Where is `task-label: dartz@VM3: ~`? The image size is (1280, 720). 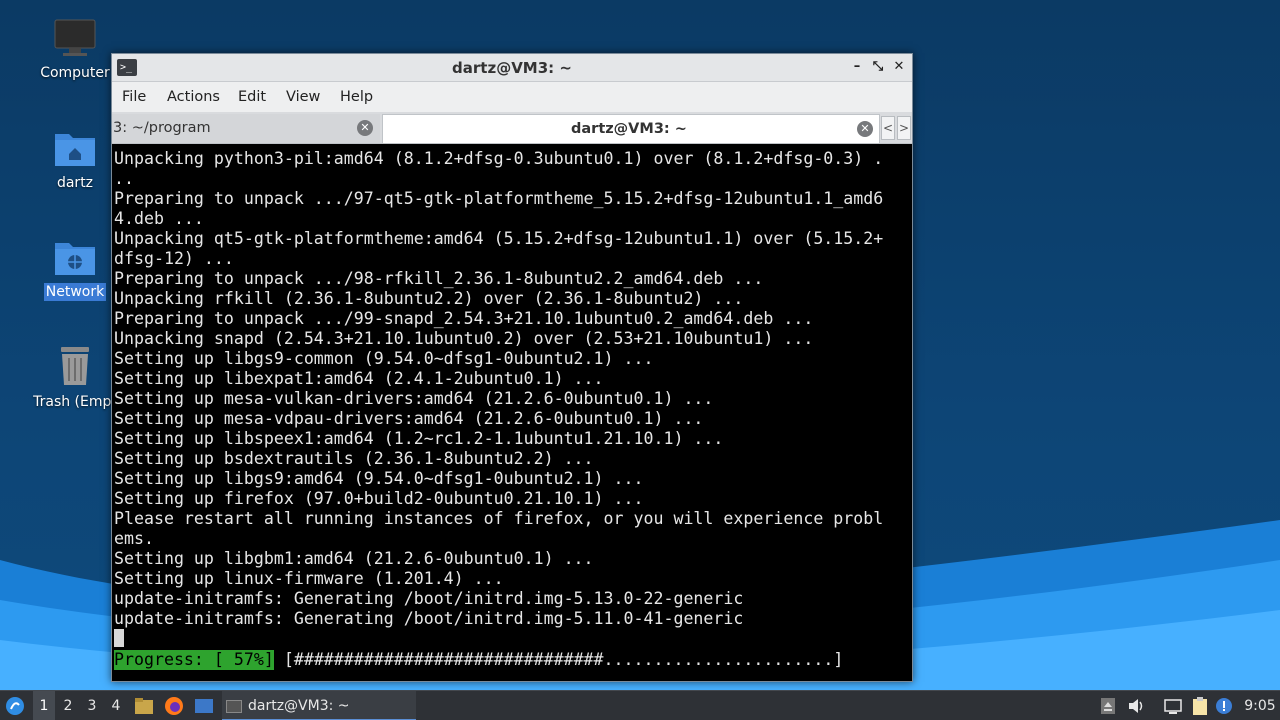 task-label: dartz@VM3: ~ is located at coordinates (299, 706).